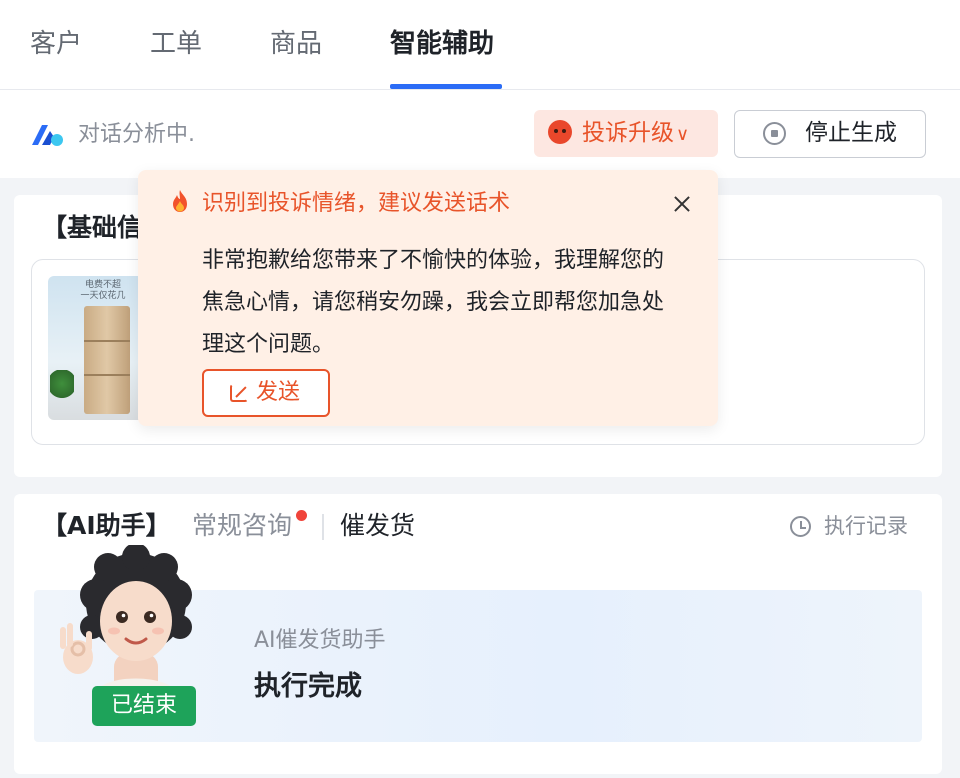 Image resolution: width=960 pixels, height=778 pixels. I want to click on share-icon, so click(239, 393).